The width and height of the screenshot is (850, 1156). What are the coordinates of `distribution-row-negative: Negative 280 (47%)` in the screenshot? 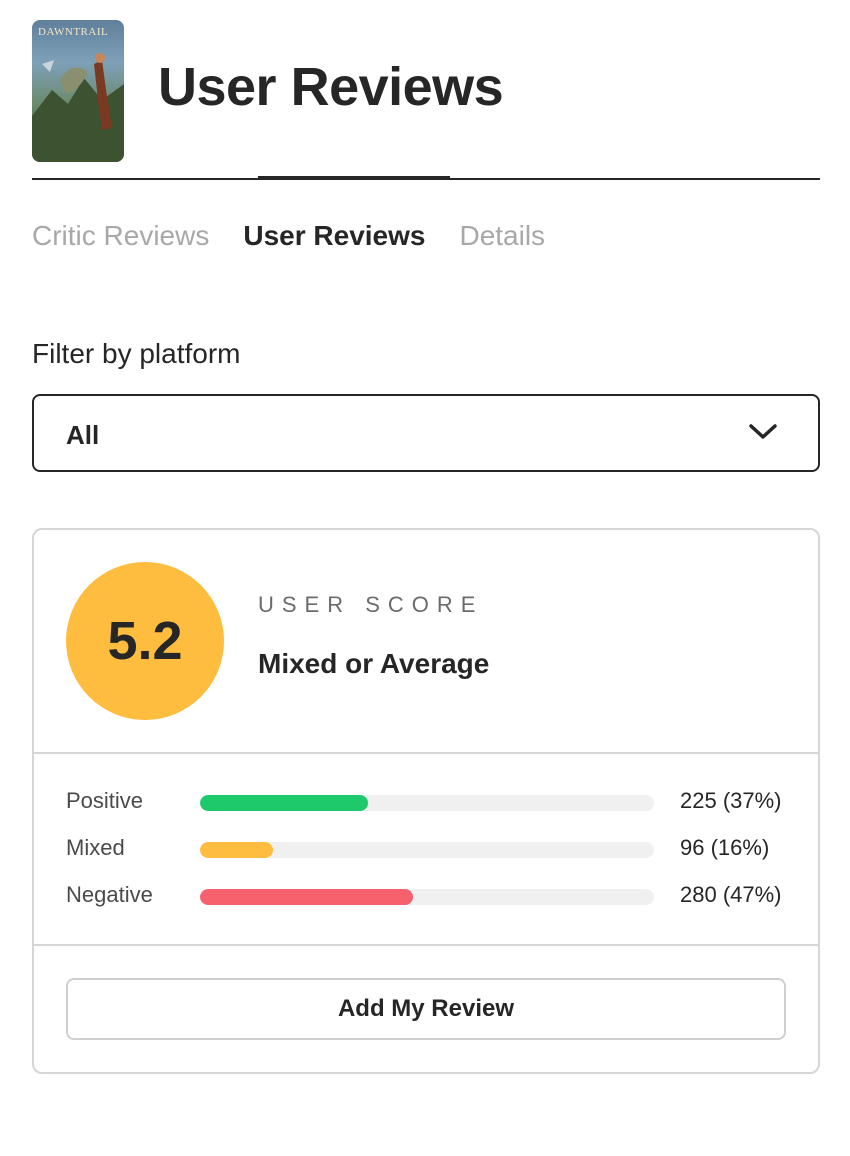 It's located at (428, 897).